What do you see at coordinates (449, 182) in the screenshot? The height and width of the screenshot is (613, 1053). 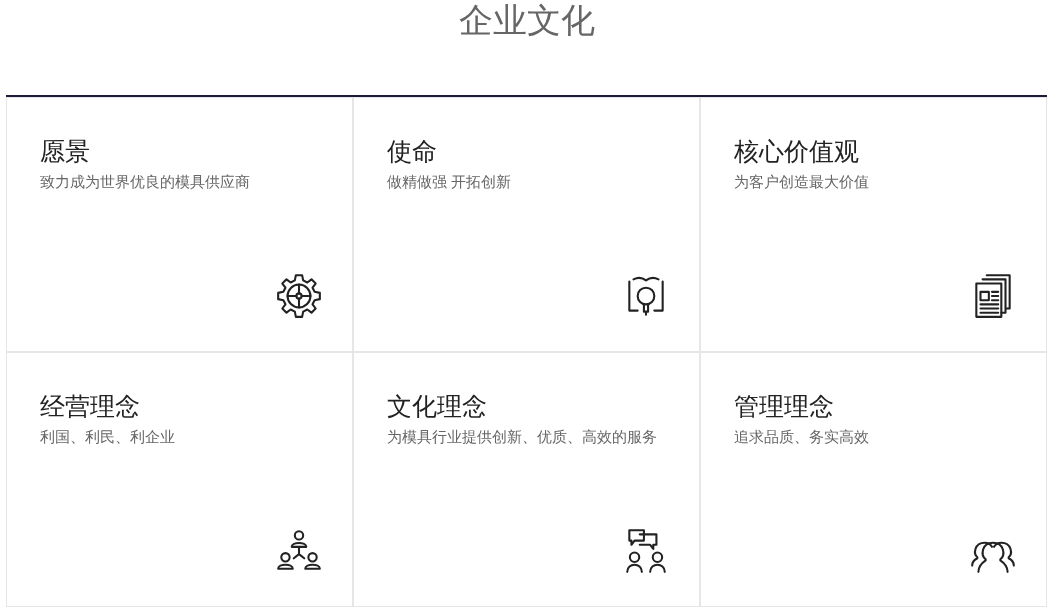 I see `card-description: 做精做强 开拓创新` at bounding box center [449, 182].